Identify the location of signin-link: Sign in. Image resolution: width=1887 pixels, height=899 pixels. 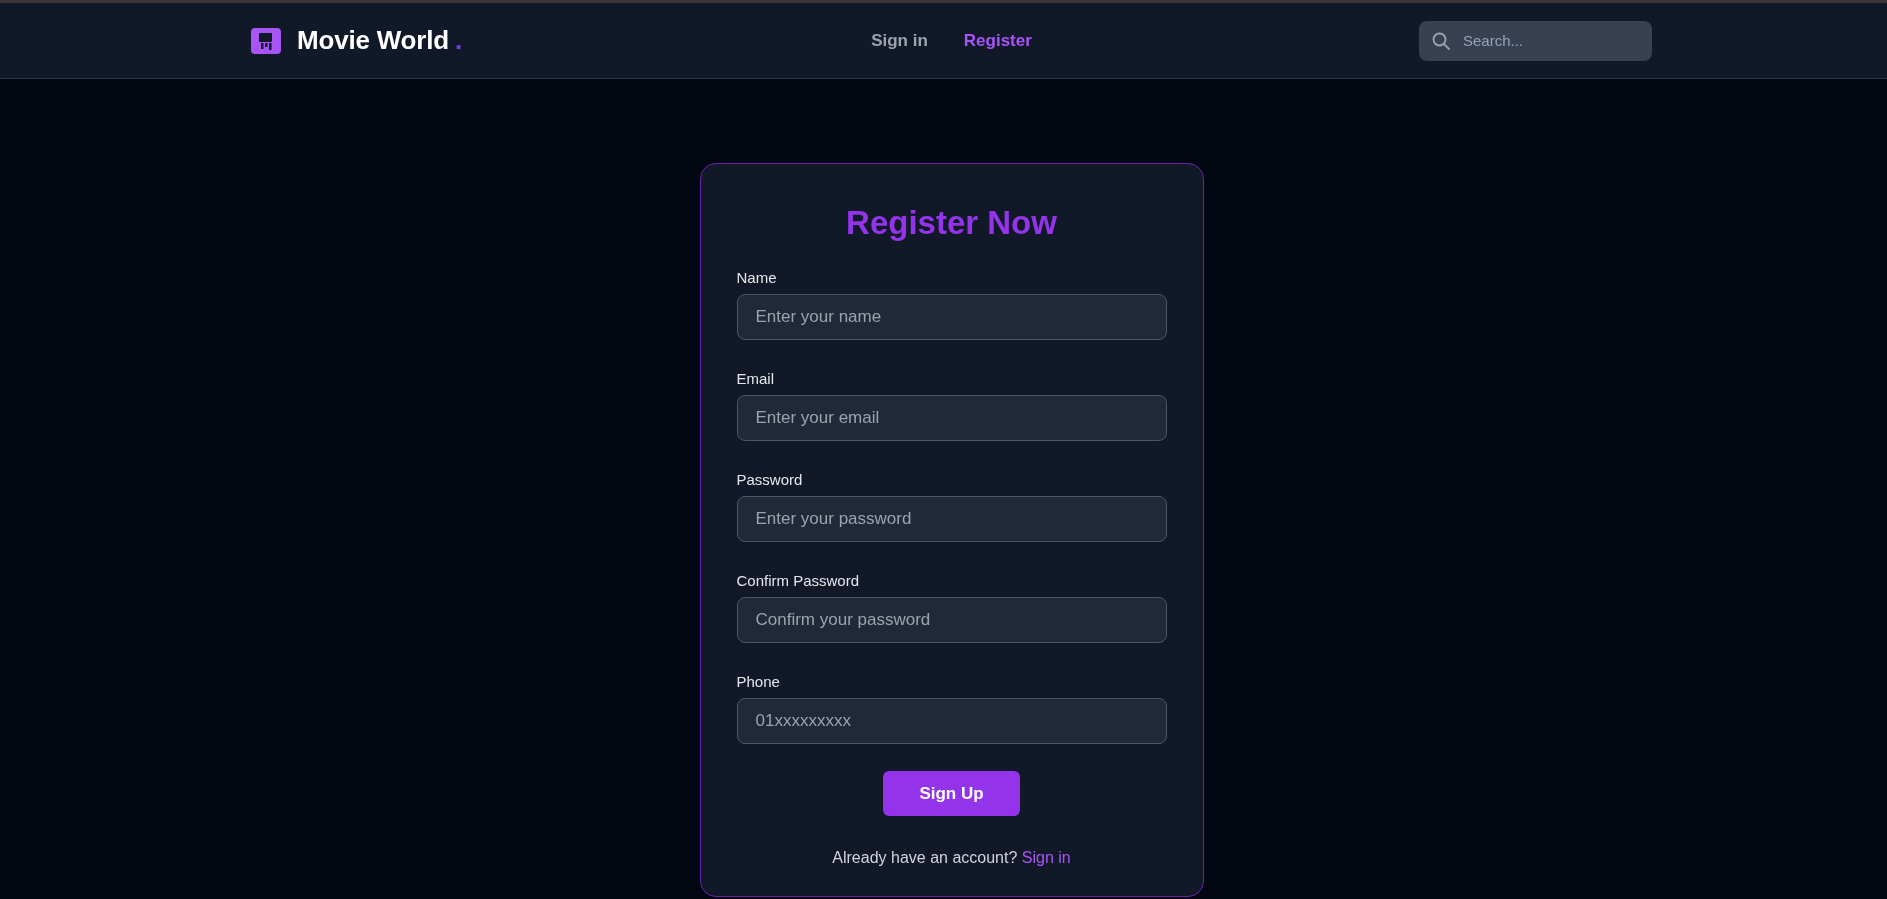
(1046, 857).